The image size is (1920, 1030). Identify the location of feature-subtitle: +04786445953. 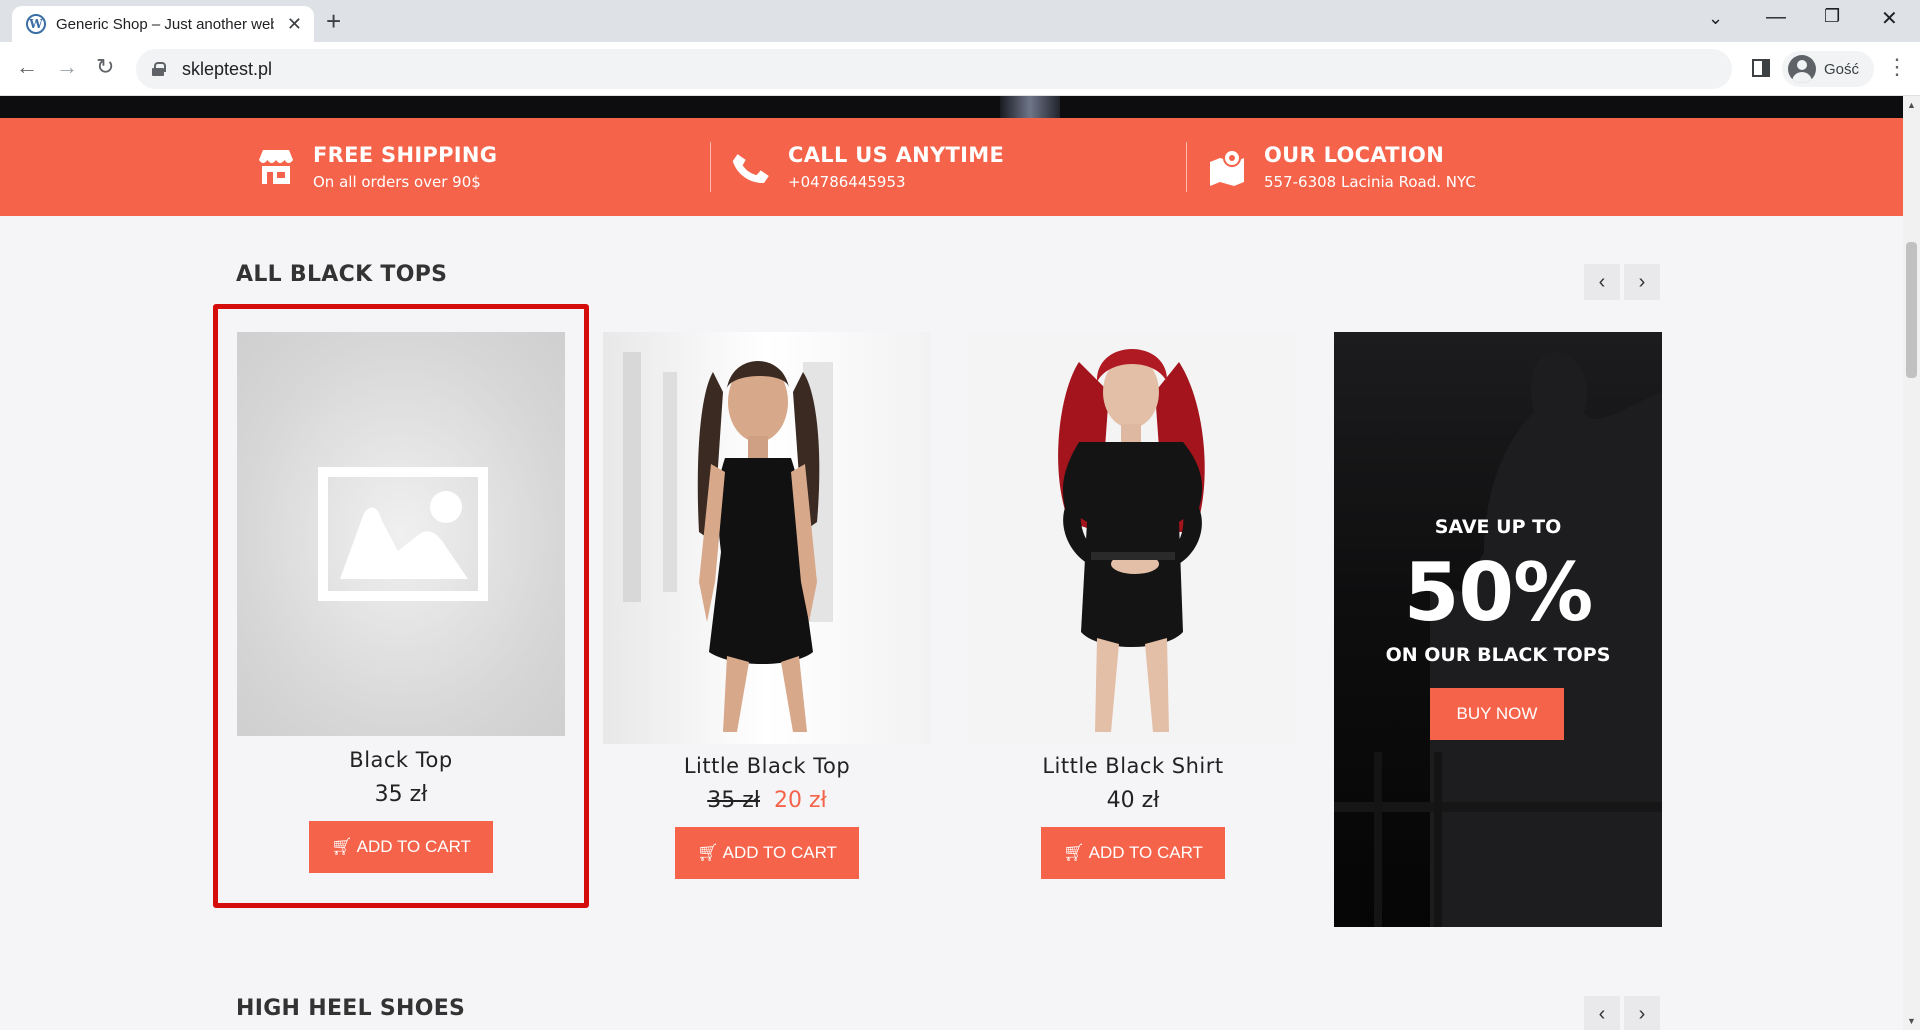
(847, 182).